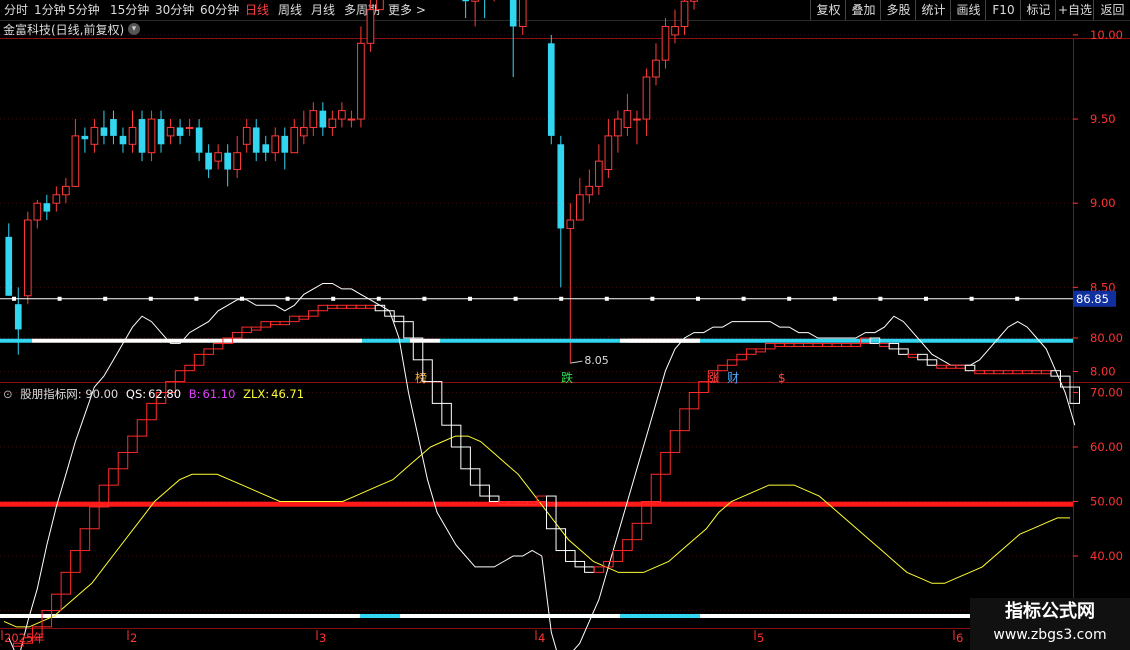 The image size is (1130, 650). Describe the element at coordinates (49, 394) in the screenshot. I see `indicator-name: 股朋指标网` at that location.